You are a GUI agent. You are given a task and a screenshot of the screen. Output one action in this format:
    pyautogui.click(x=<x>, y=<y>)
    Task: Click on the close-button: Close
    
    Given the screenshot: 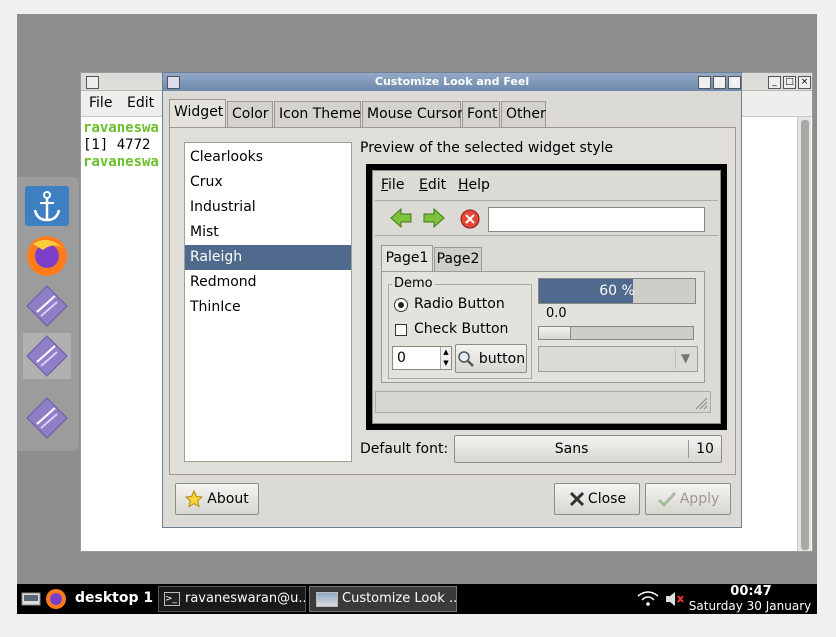 What is the action you would take?
    pyautogui.click(x=597, y=499)
    